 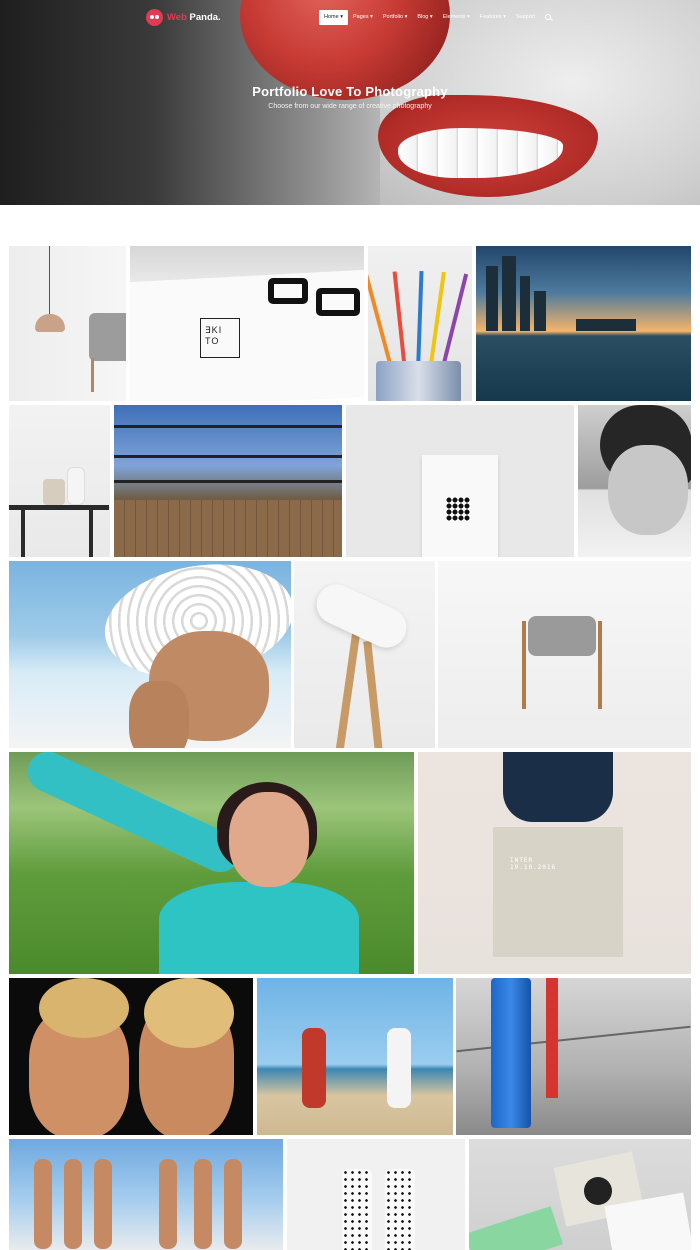 What do you see at coordinates (580, 1194) in the screenshot?
I see `gallery-item-stationery` at bounding box center [580, 1194].